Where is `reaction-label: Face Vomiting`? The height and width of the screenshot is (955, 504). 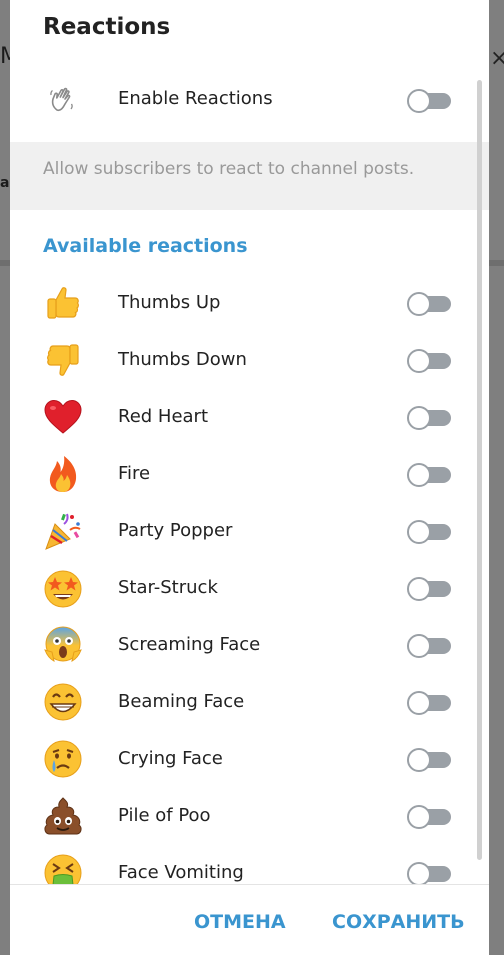 reaction-label: Face Vomiting is located at coordinates (181, 872).